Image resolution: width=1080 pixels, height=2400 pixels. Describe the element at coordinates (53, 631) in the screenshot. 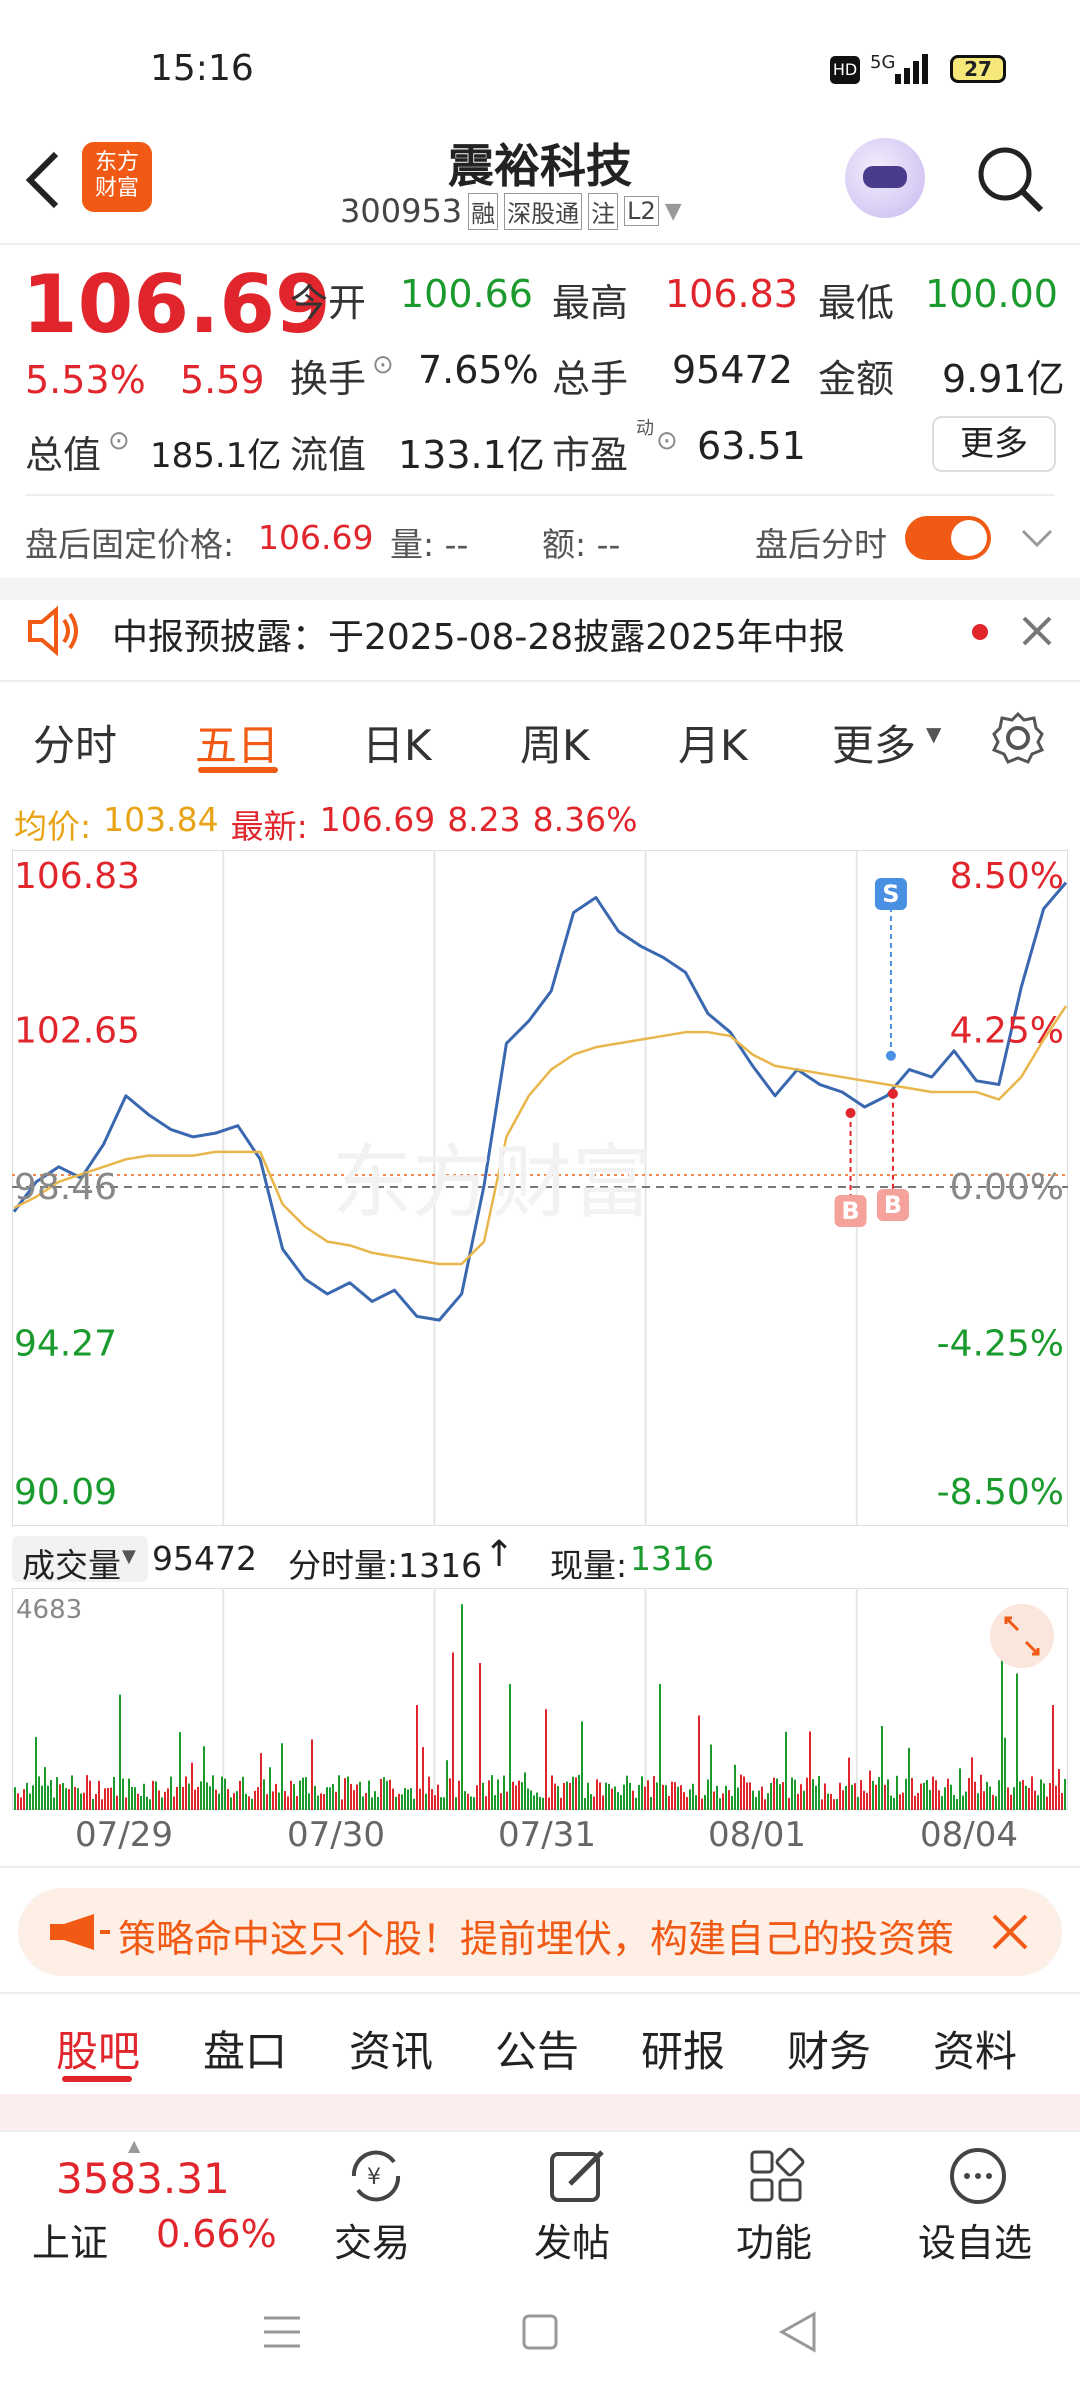

I see `speaker-icon` at that location.